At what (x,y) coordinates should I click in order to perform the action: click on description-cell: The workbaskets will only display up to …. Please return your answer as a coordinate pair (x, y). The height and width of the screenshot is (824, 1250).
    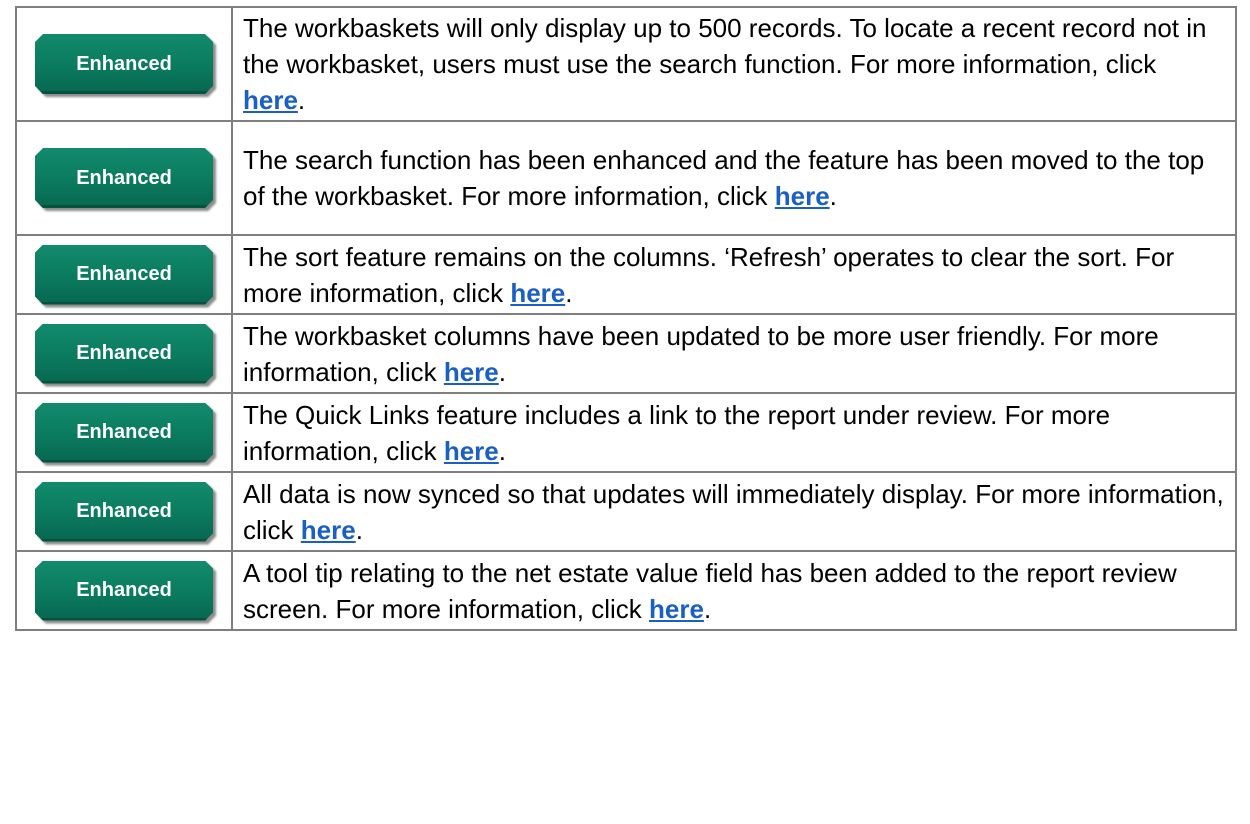
    Looking at the image, I should click on (734, 64).